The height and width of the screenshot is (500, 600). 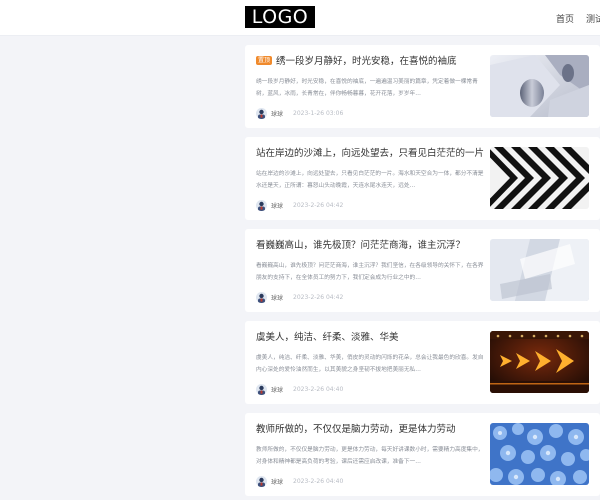 What do you see at coordinates (539, 454) in the screenshot?
I see `post-thumbnail-blue-flowers` at bounding box center [539, 454].